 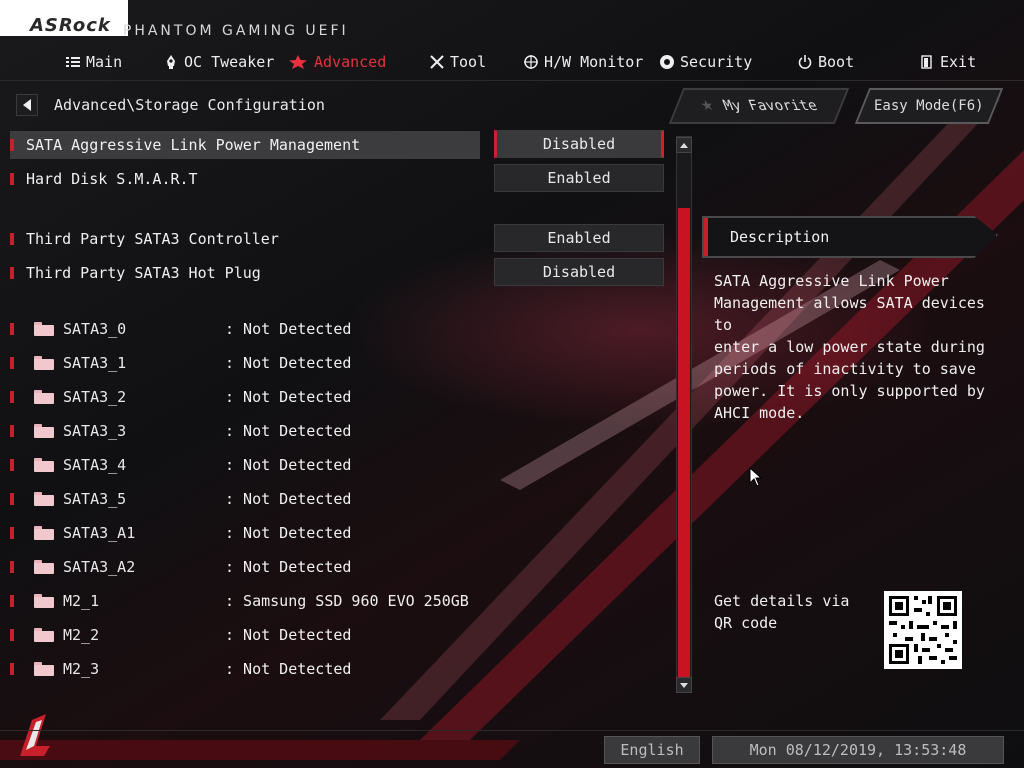 I want to click on description-title: Description, so click(x=780, y=237).